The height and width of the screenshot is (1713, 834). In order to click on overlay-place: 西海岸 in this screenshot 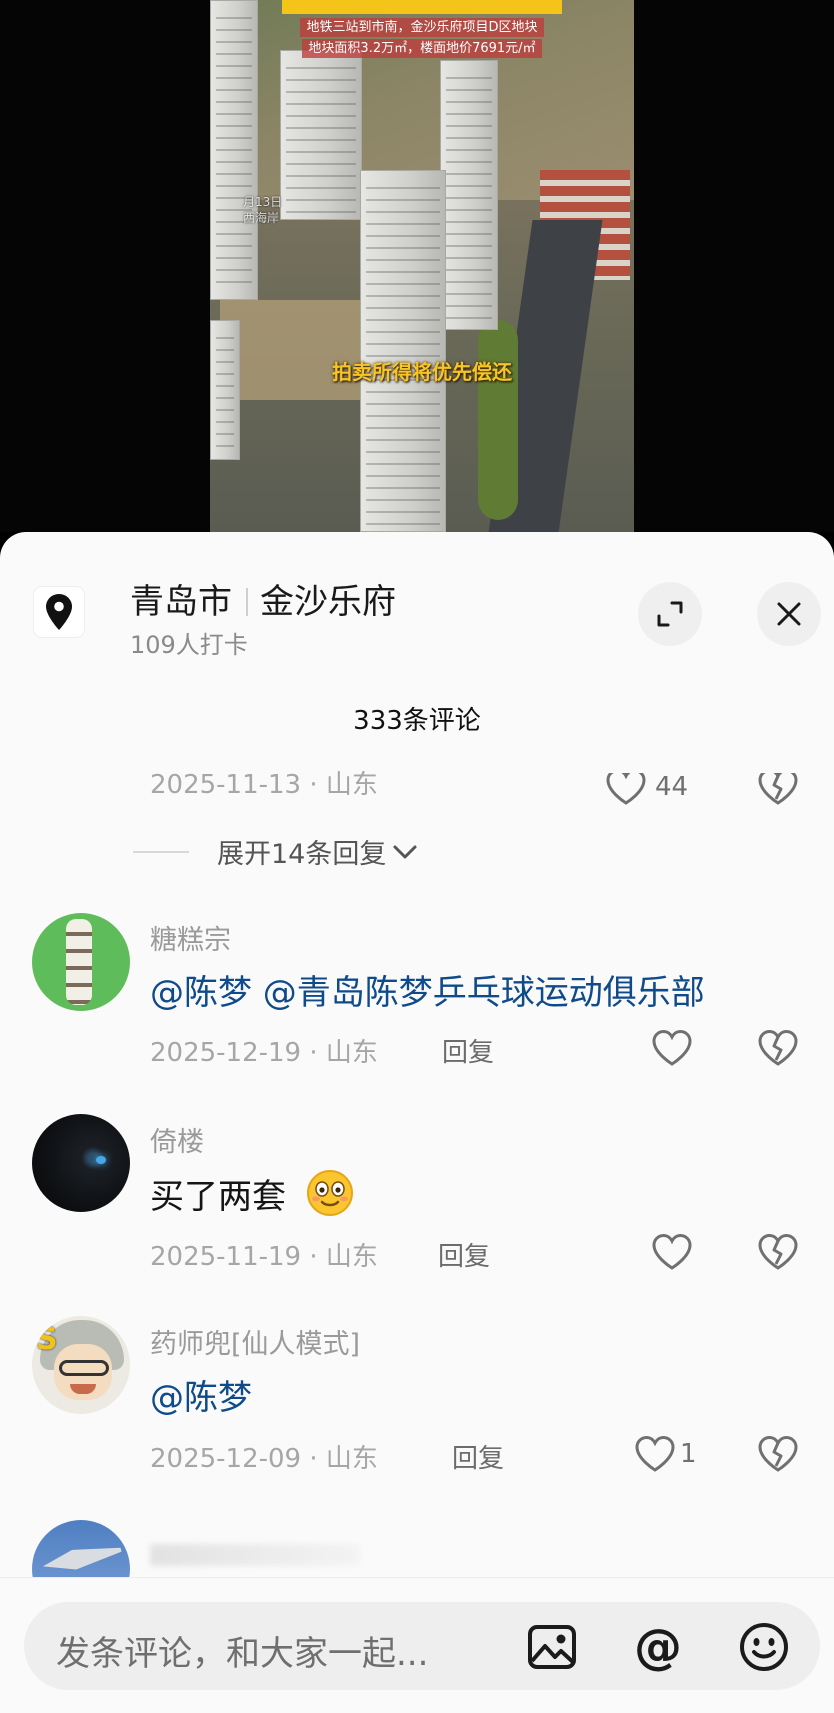, I will do `click(261, 218)`.